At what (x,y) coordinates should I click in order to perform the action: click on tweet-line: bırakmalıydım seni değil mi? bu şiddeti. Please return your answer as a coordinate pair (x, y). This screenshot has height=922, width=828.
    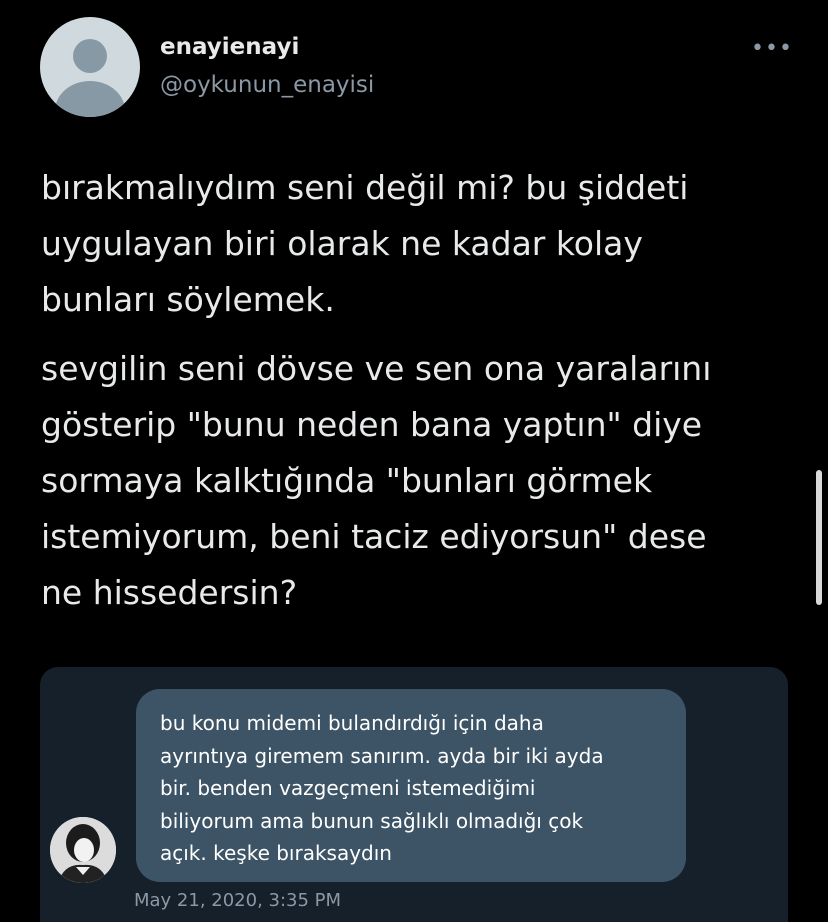
    Looking at the image, I should click on (365, 187).